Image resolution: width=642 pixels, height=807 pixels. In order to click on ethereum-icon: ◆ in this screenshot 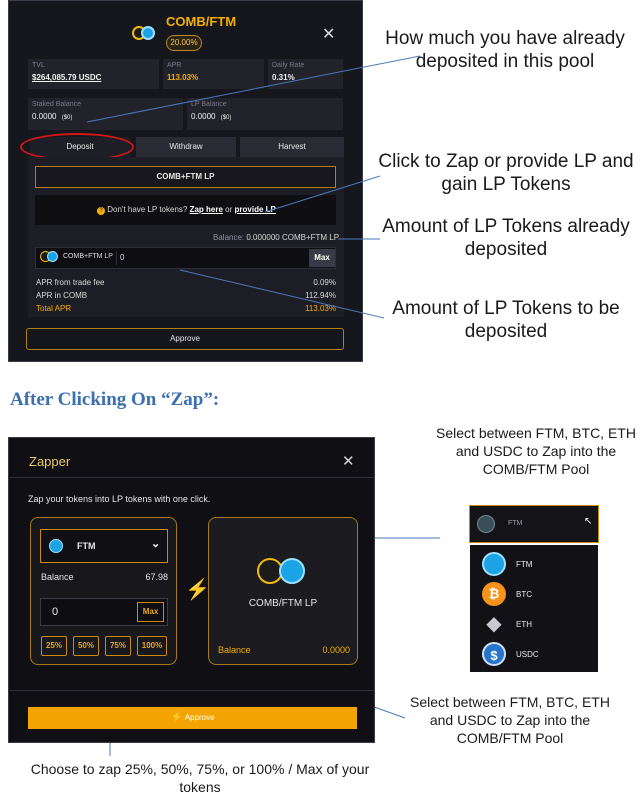, I will do `click(494, 624)`.